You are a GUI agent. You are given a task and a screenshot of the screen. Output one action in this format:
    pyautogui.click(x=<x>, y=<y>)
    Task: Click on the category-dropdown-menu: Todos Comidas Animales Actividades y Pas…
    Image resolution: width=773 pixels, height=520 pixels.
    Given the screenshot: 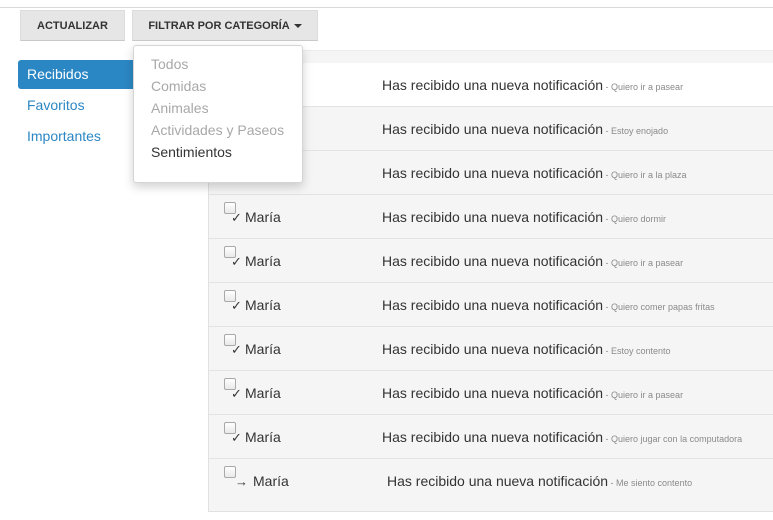 What is the action you would take?
    pyautogui.click(x=218, y=114)
    